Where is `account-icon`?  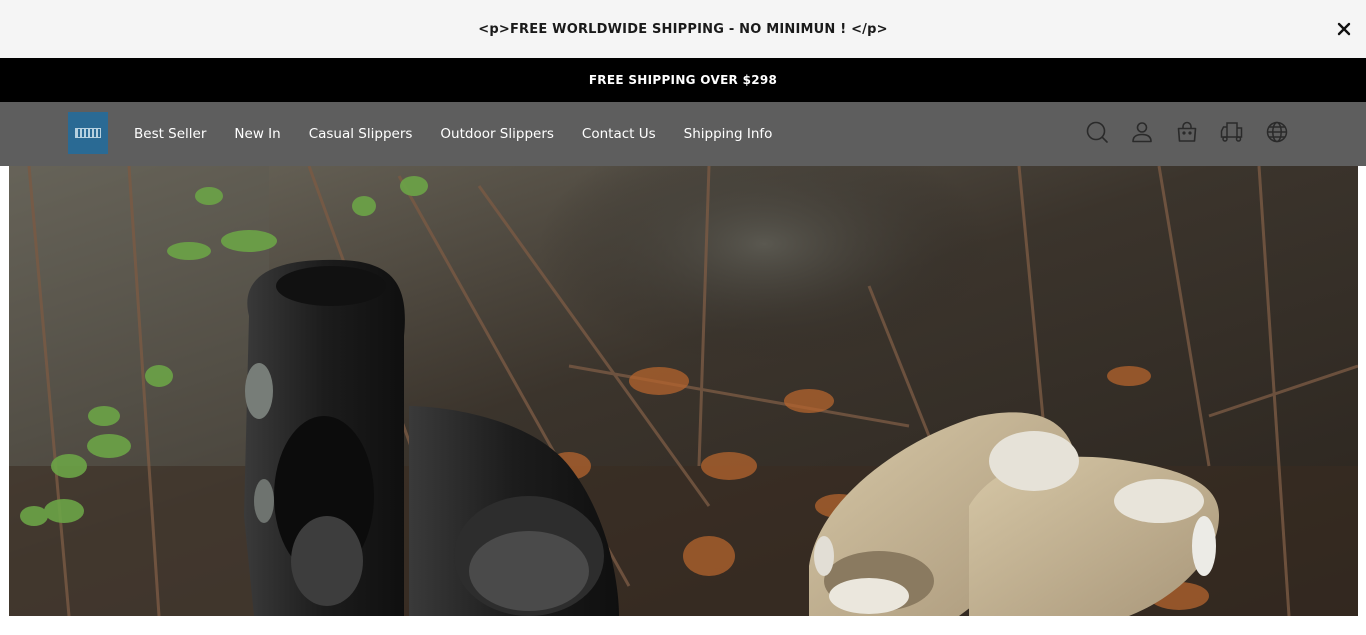
account-icon is located at coordinates (1142, 132).